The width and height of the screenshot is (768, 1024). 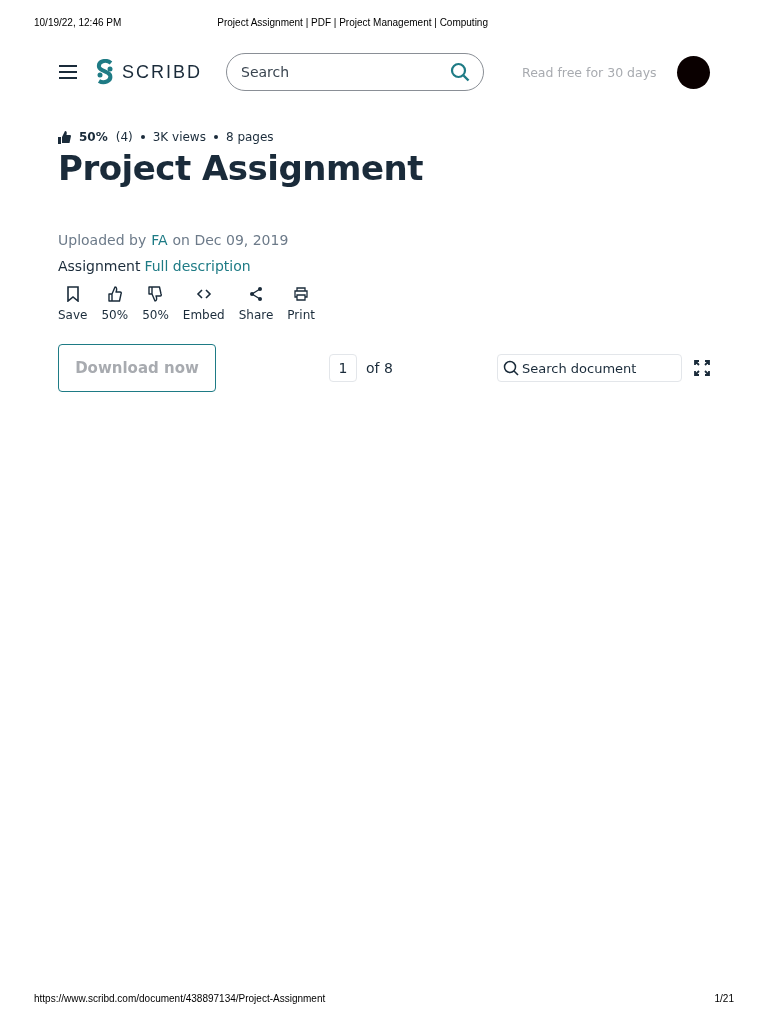 I want to click on print-title: Project Assignment | PDF | Project Management | Computing, so click(x=352, y=22).